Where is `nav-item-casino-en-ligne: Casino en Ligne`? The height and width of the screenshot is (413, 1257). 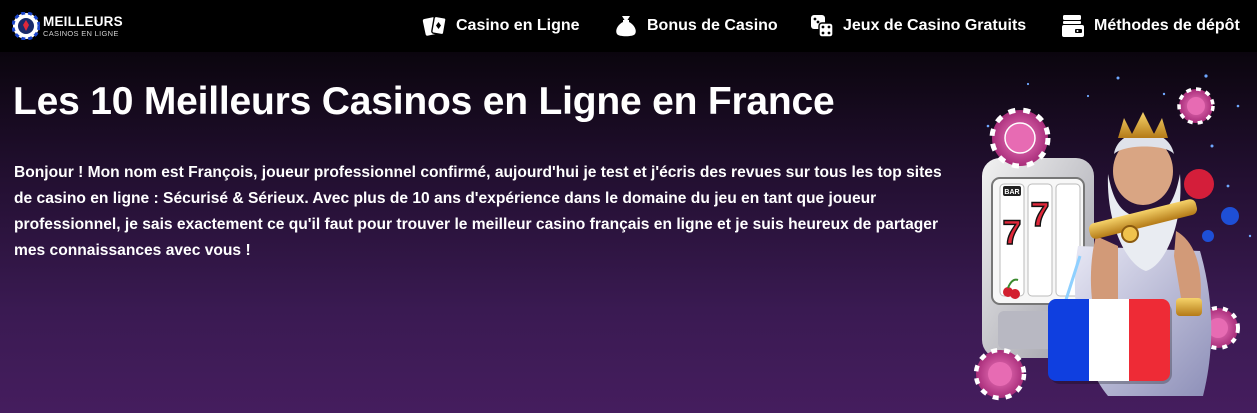
nav-item-casino-en-ligne: Casino en Ligne is located at coordinates (501, 26).